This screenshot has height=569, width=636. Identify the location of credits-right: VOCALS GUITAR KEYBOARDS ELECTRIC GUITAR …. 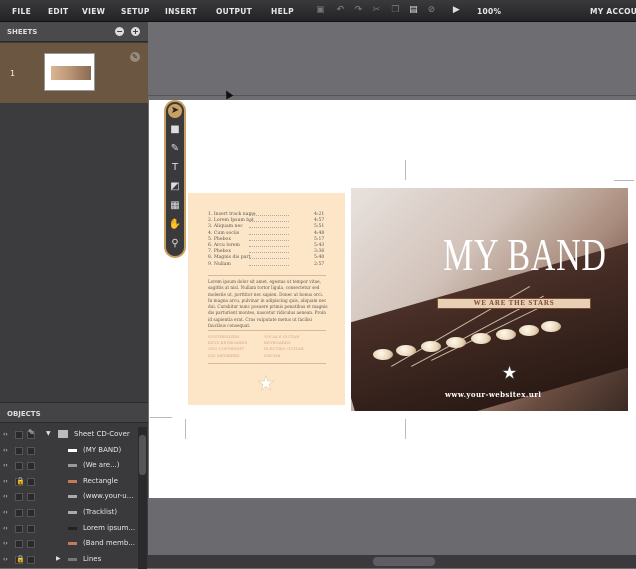
(284, 346).